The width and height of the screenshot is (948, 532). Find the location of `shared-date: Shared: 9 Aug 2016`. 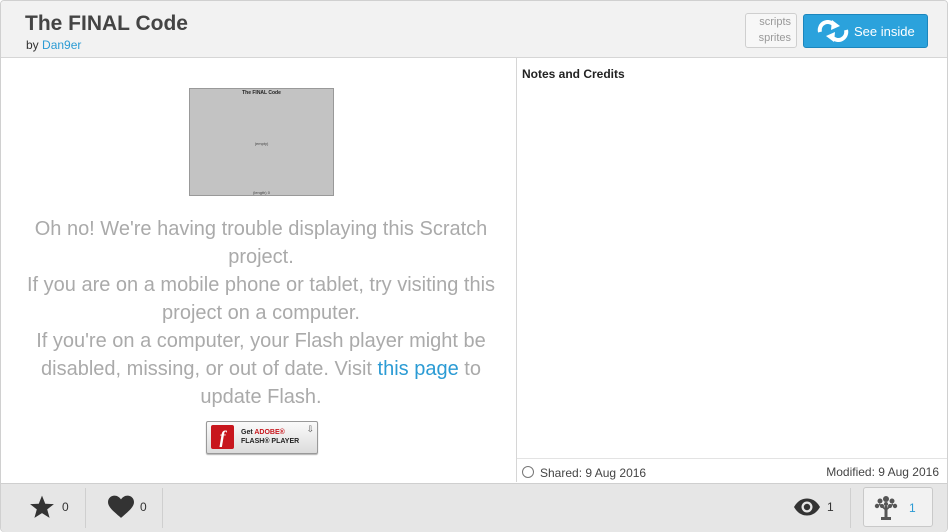

shared-date: Shared: 9 Aug 2016 is located at coordinates (584, 472).